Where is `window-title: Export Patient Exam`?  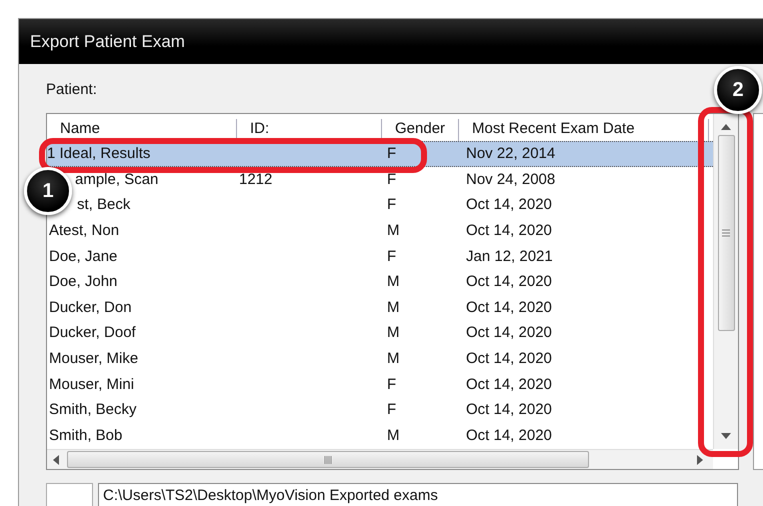
window-title: Export Patient Exam is located at coordinates (391, 41).